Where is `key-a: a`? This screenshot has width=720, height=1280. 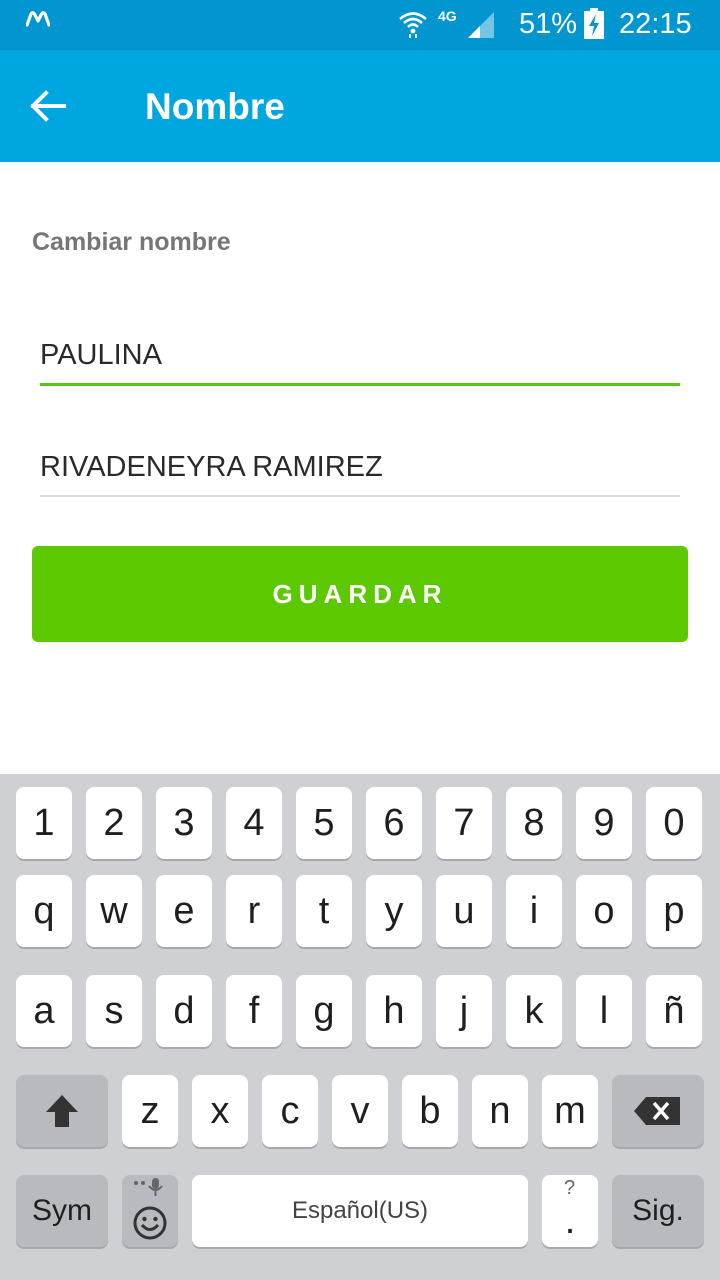 key-a: a is located at coordinates (44, 1011).